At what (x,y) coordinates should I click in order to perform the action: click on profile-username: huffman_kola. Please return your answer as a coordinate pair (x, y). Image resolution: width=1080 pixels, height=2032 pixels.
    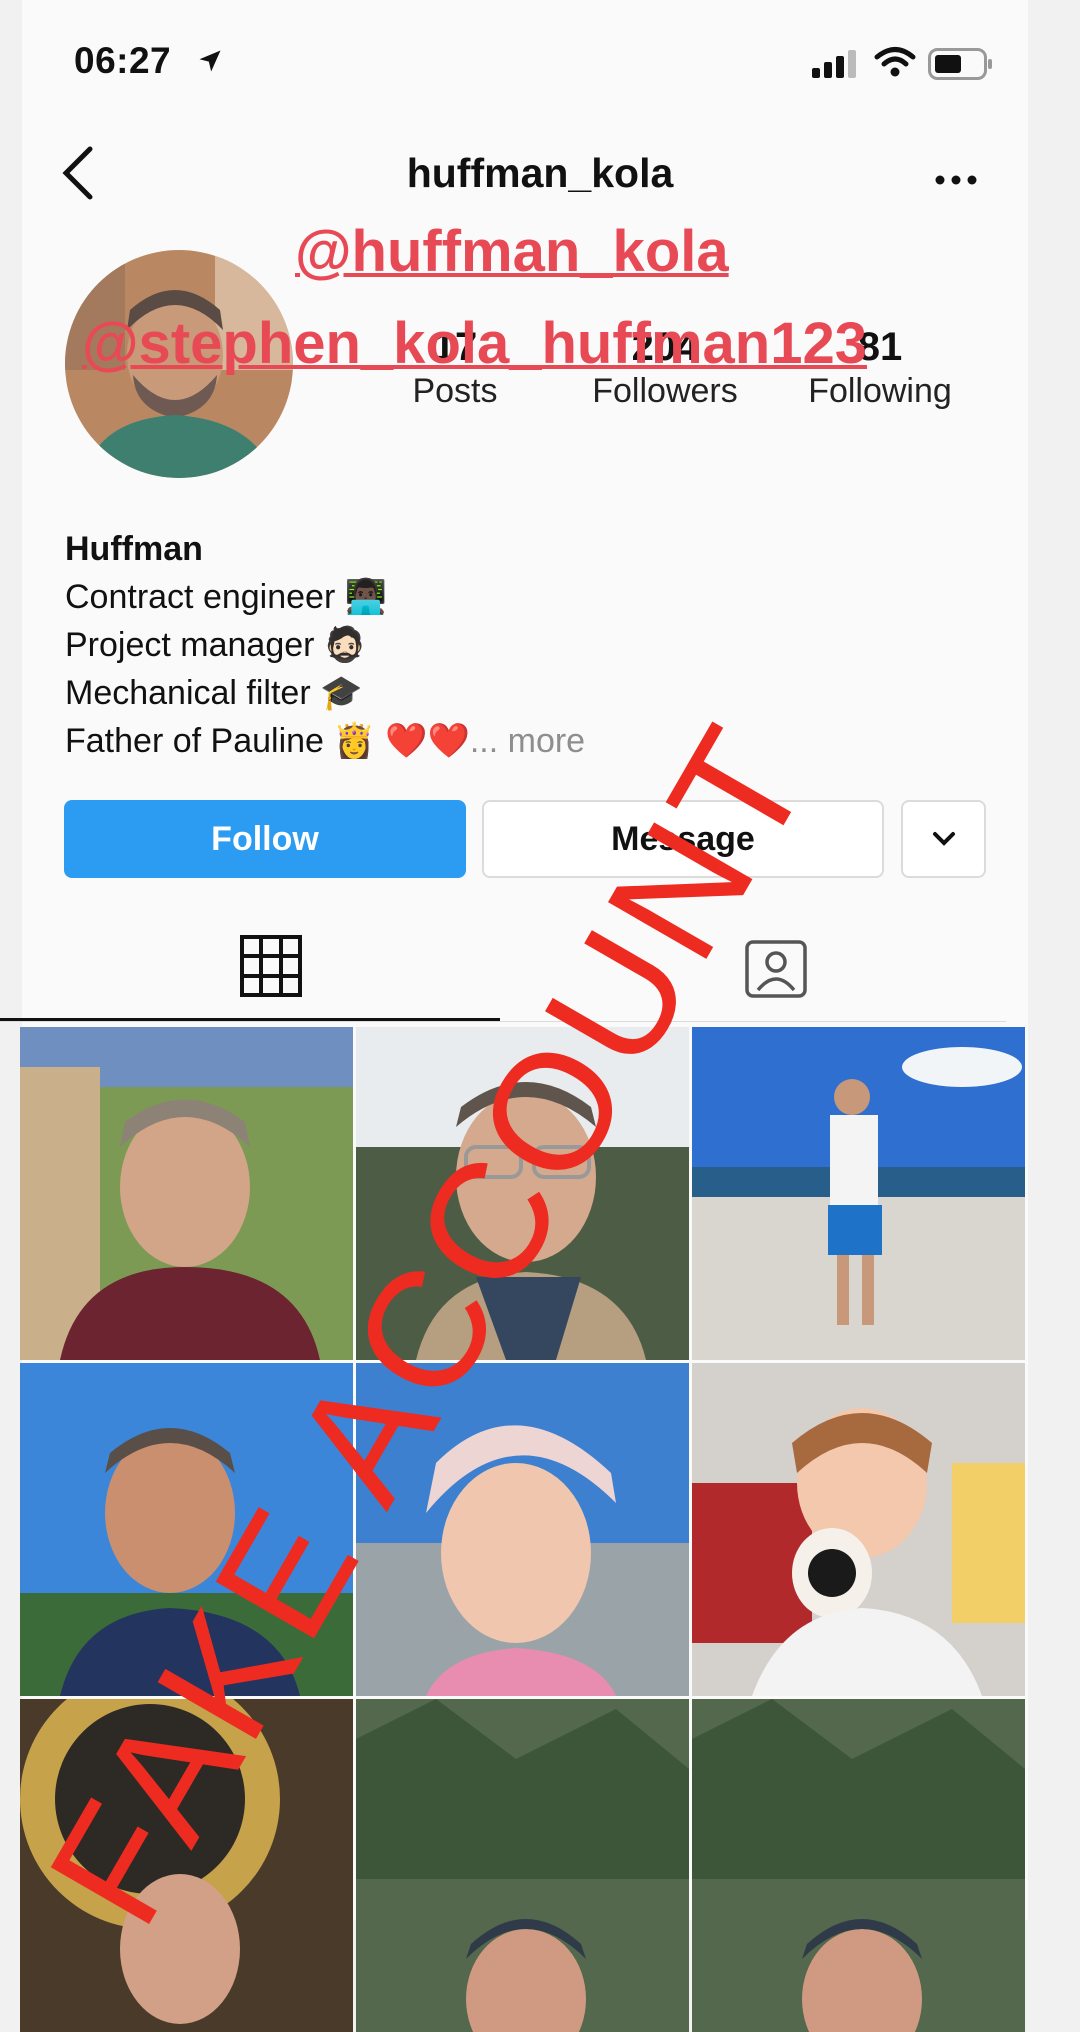
    Looking at the image, I should click on (540, 173).